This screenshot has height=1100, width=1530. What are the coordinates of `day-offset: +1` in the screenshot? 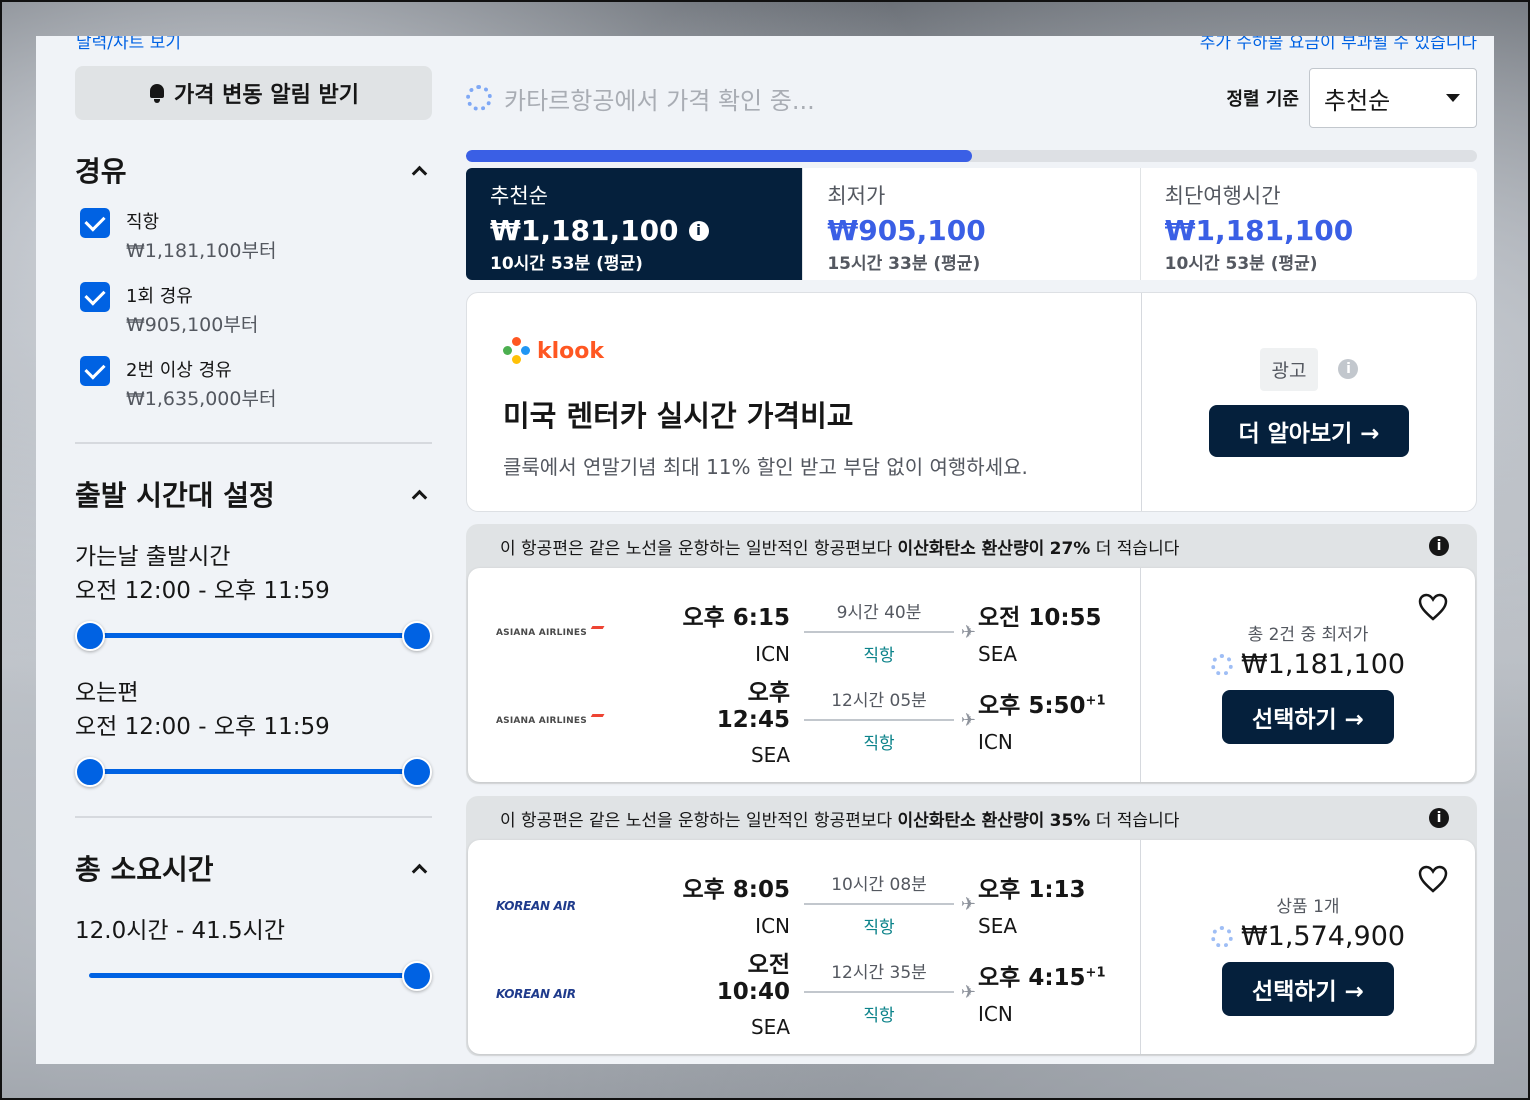 It's located at (1095, 973).